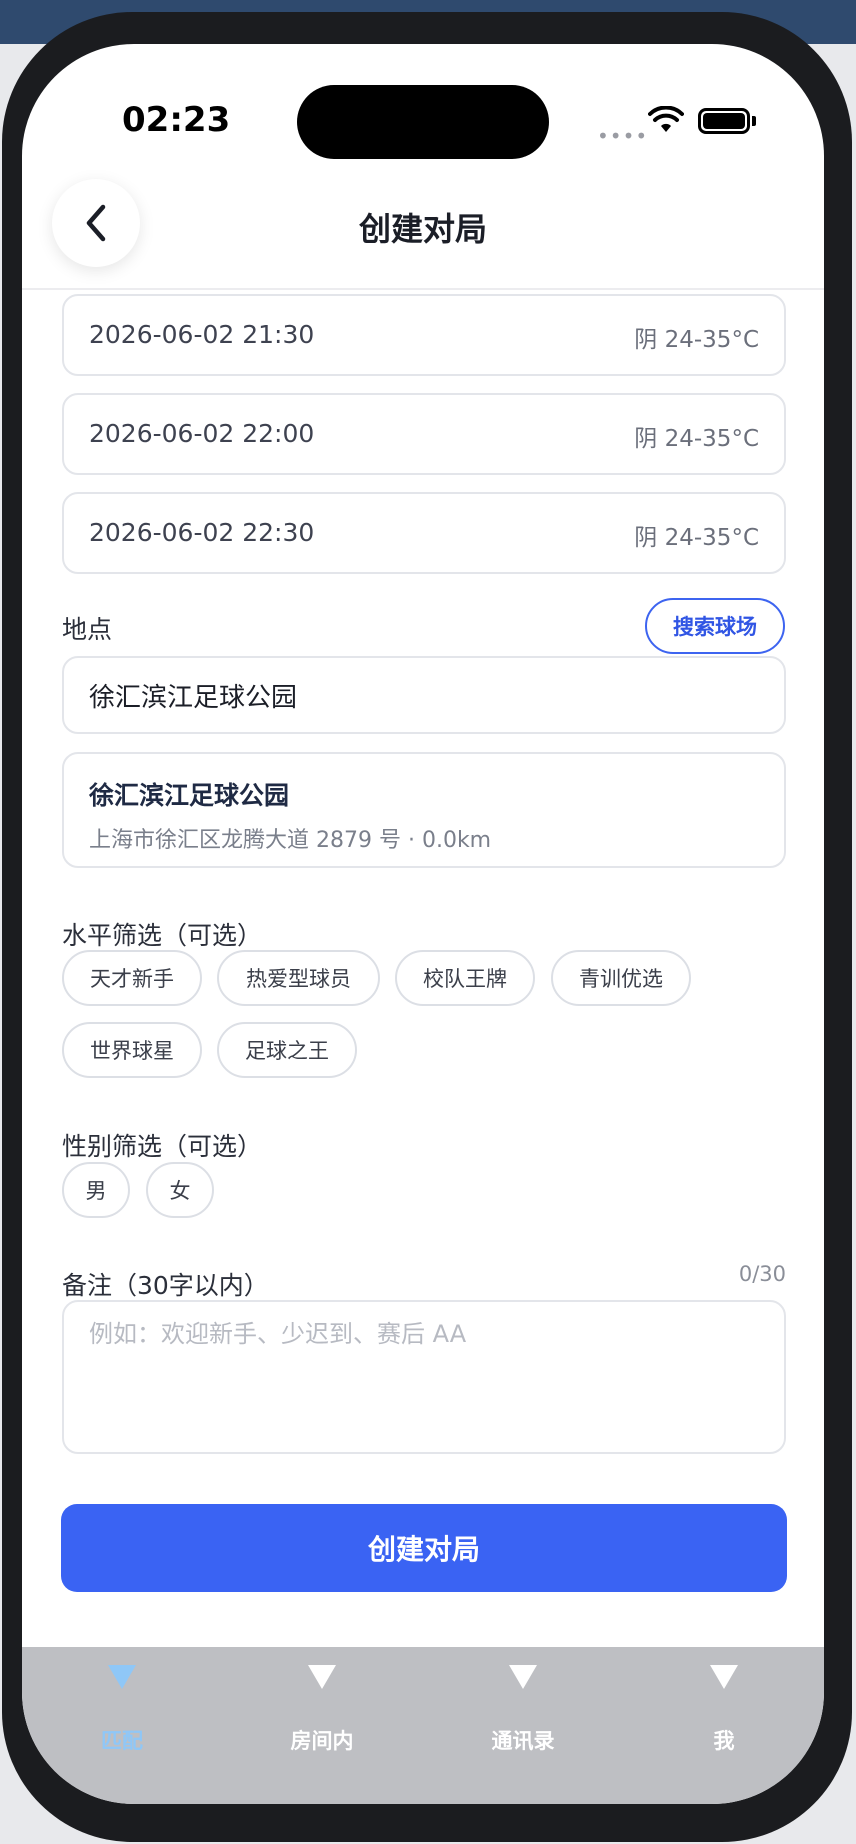 The width and height of the screenshot is (856, 1844). I want to click on nav-divider, so click(423, 289).